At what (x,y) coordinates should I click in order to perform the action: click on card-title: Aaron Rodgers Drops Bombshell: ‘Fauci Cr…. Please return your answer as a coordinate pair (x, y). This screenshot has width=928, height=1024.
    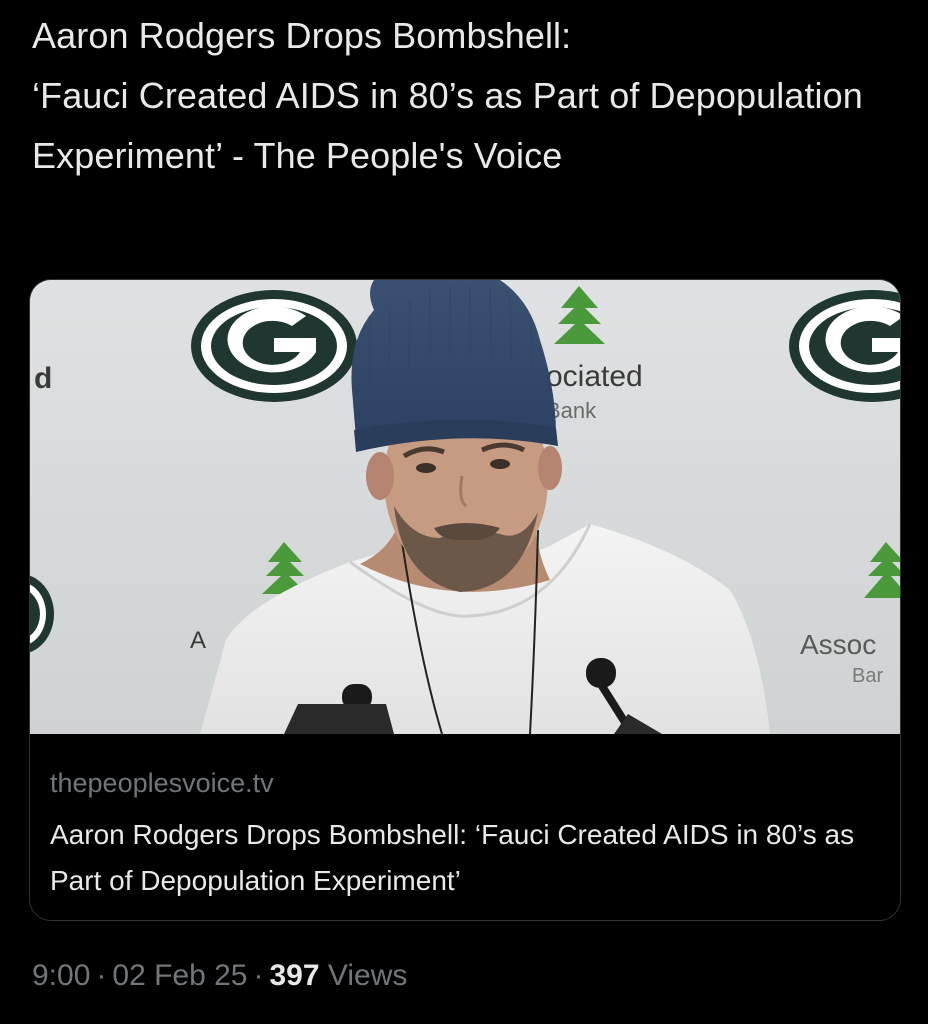
    Looking at the image, I should click on (465, 858).